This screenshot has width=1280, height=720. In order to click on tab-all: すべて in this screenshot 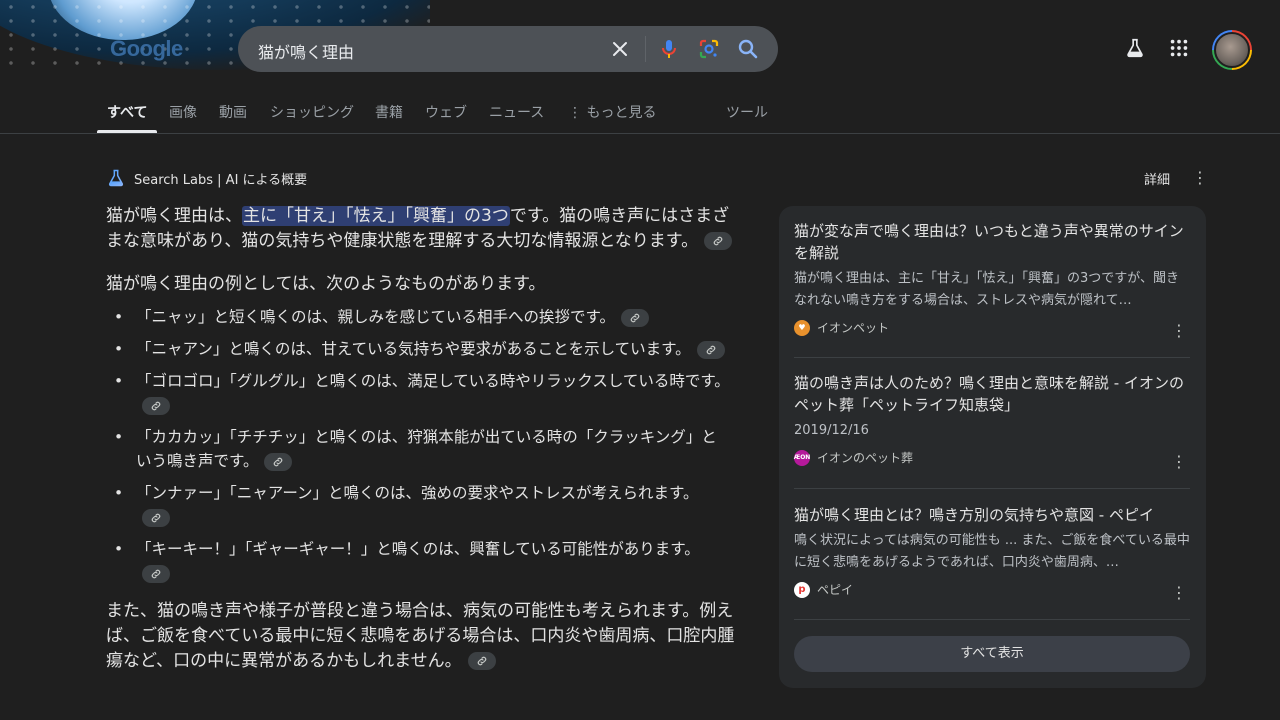, I will do `click(127, 112)`.